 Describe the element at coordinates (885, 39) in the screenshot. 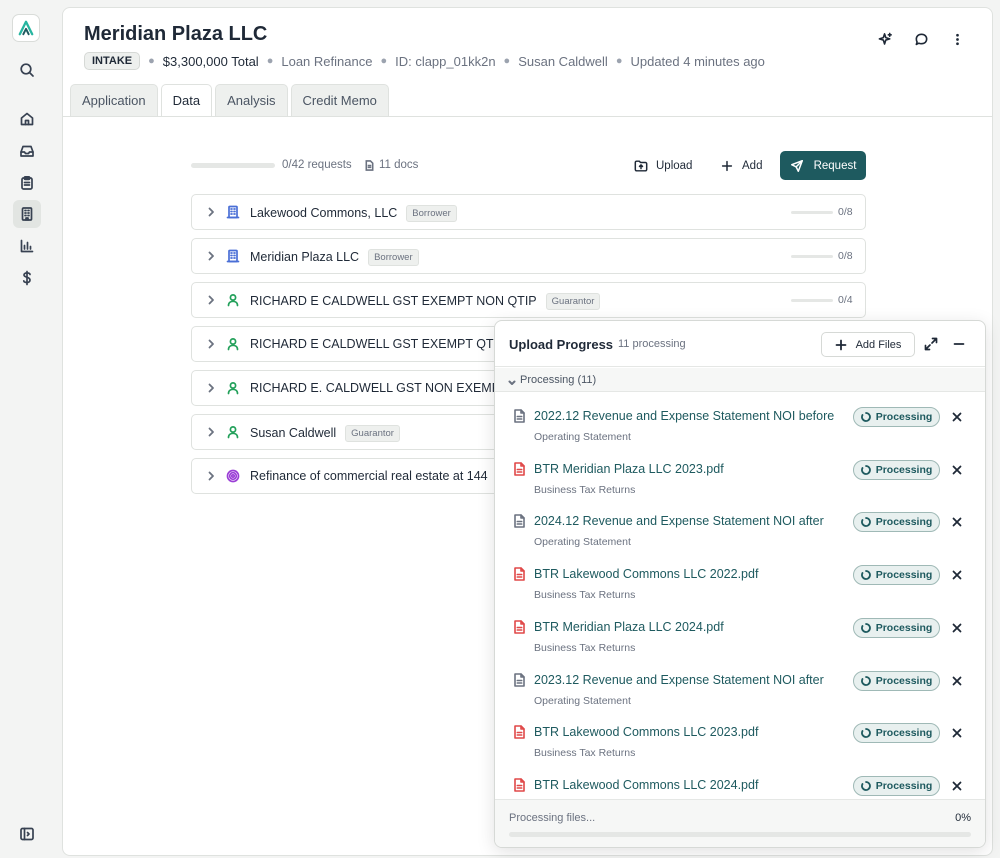

I see `ai-sparkle-button` at that location.